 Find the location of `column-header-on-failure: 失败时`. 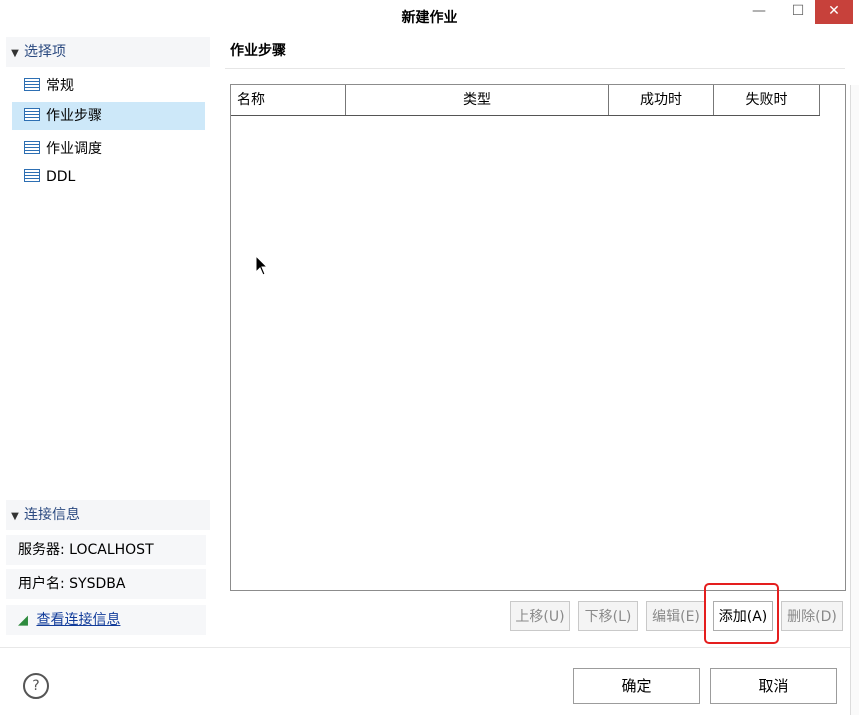

column-header-on-failure: 失败时 is located at coordinates (767, 100).